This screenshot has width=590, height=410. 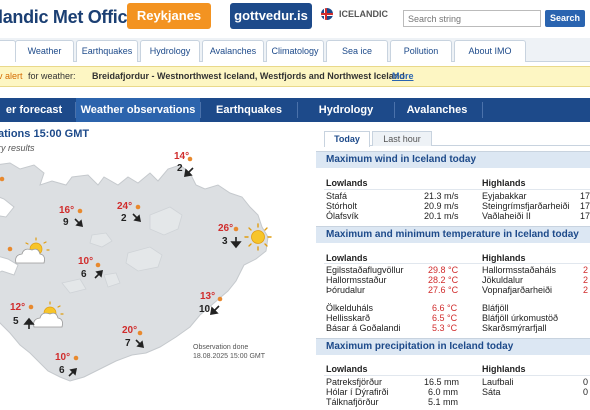 I want to click on temp-high-min-station: Bláfjöll, so click(x=495, y=308).